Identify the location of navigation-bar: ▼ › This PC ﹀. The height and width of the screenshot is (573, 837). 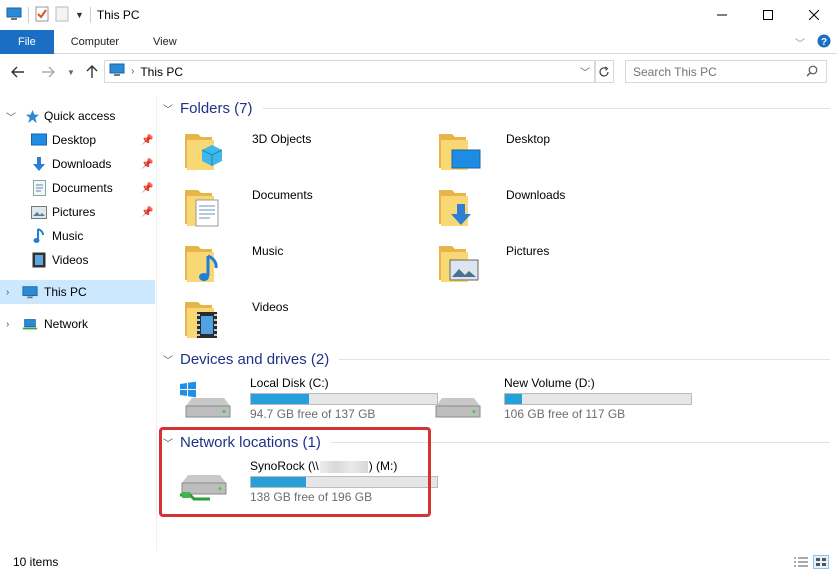
(418, 72).